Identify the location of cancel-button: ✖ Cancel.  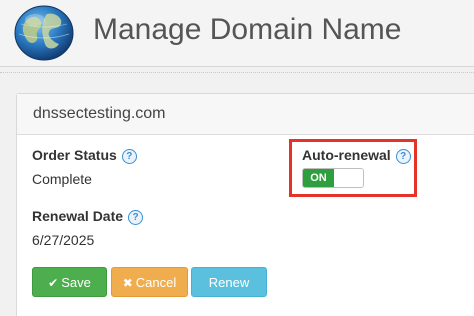
(149, 282).